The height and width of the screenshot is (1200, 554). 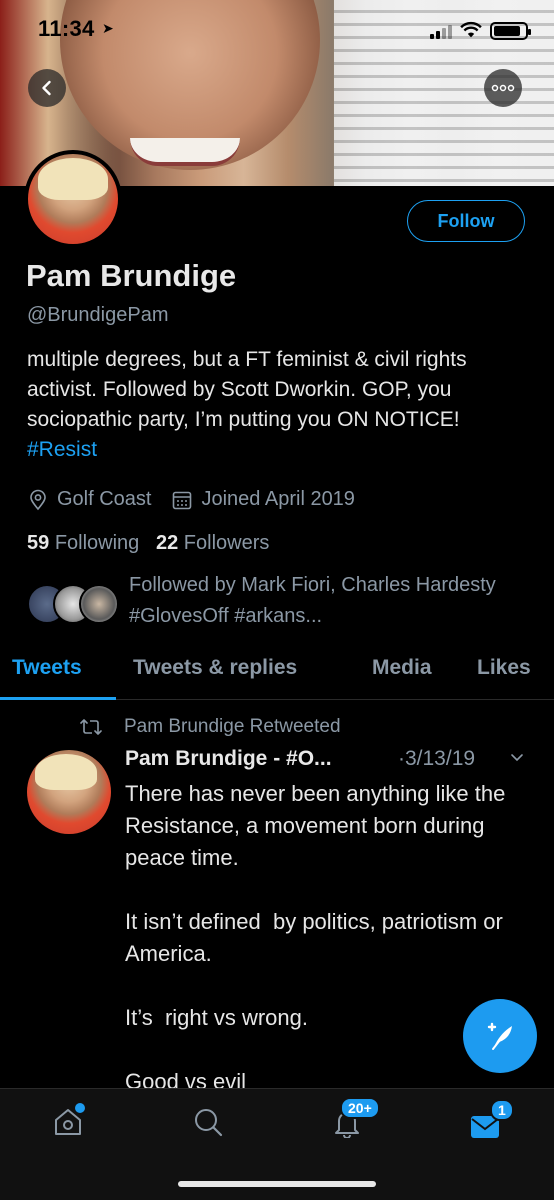 What do you see at coordinates (278, 499) in the screenshot?
I see `profile-joined: Joined April 2019` at bounding box center [278, 499].